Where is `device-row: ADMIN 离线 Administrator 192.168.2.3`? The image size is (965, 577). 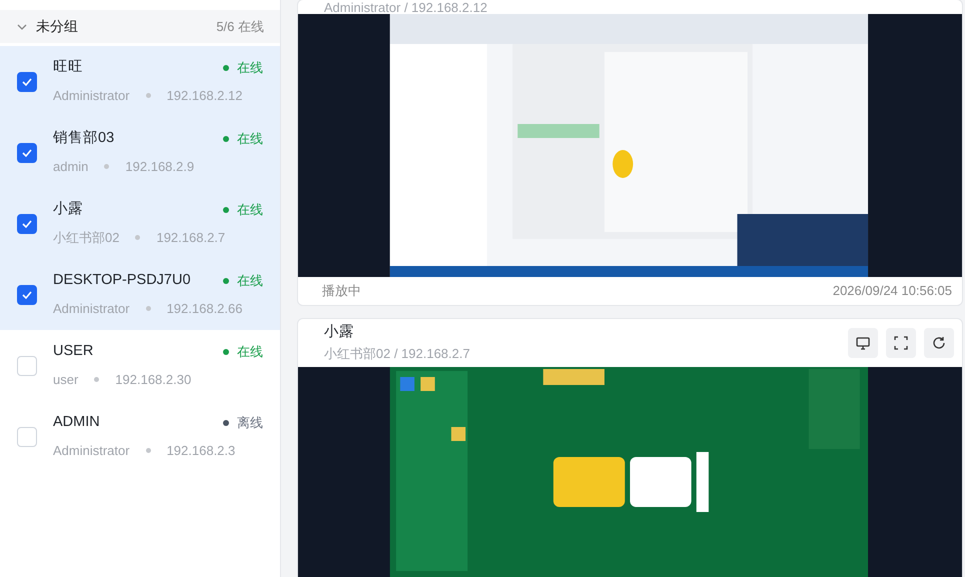
device-row: ADMIN 离线 Administrator 192.168.2.3 is located at coordinates (140, 436).